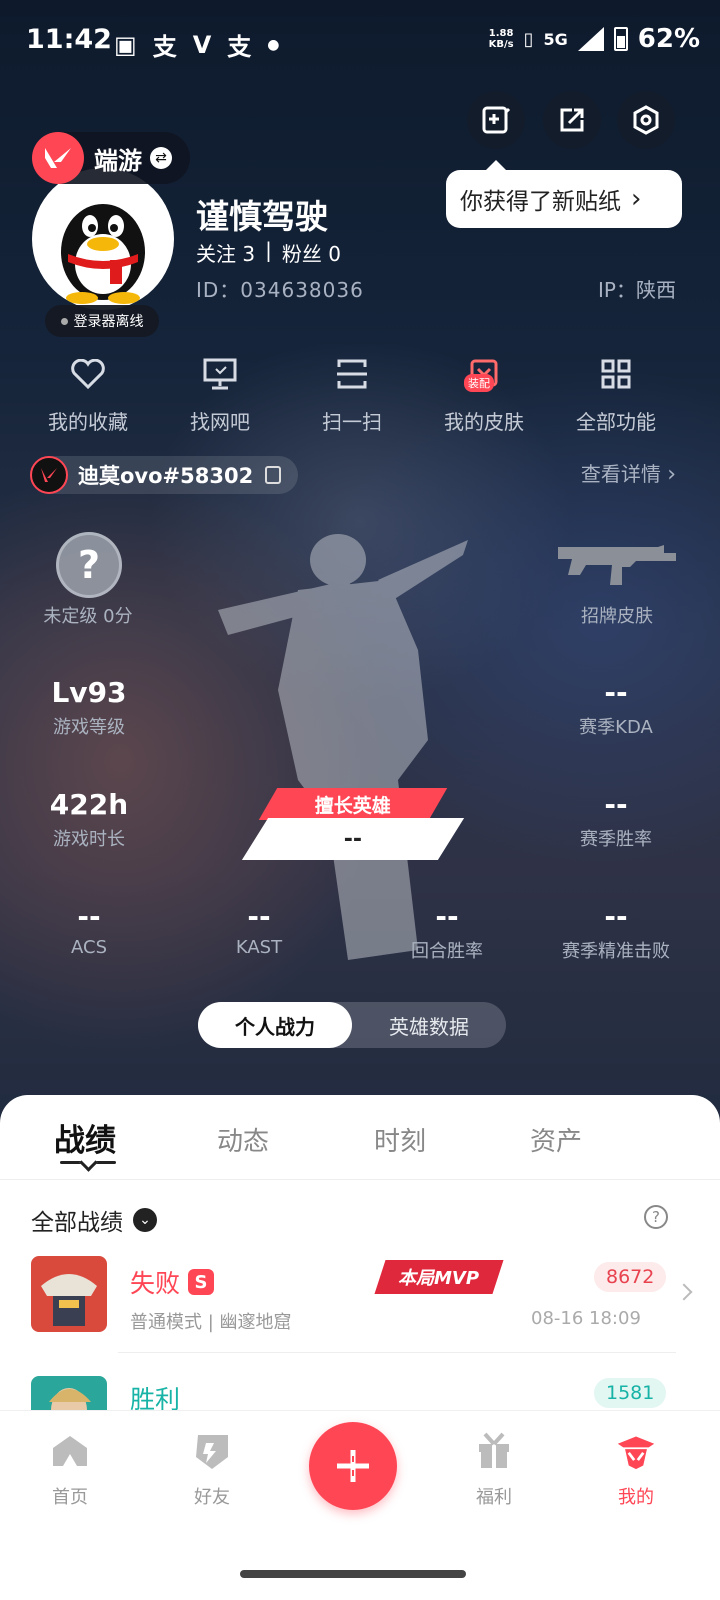 The image size is (720, 1600). Describe the element at coordinates (616, 804) in the screenshot. I see `winrate-value: --` at that location.